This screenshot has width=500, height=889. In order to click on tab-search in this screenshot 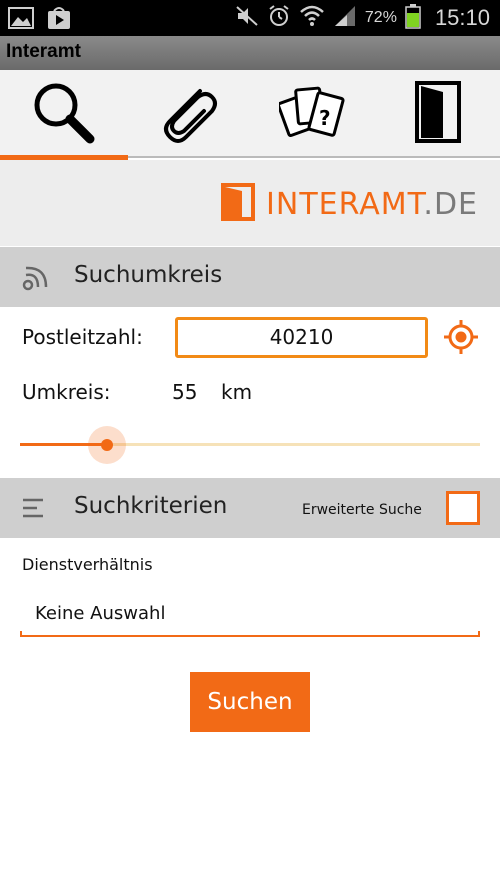, I will do `click(64, 115)`.